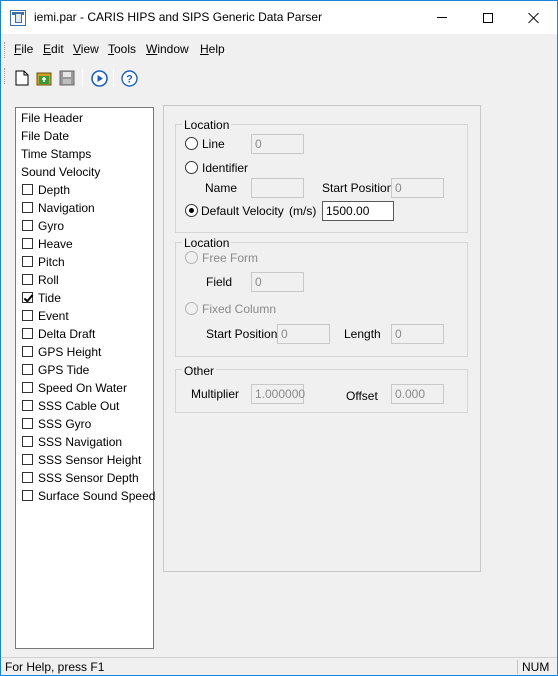 This screenshot has height=676, width=558. What do you see at coordinates (191, 210) in the screenshot?
I see `default-velocity-radio` at bounding box center [191, 210].